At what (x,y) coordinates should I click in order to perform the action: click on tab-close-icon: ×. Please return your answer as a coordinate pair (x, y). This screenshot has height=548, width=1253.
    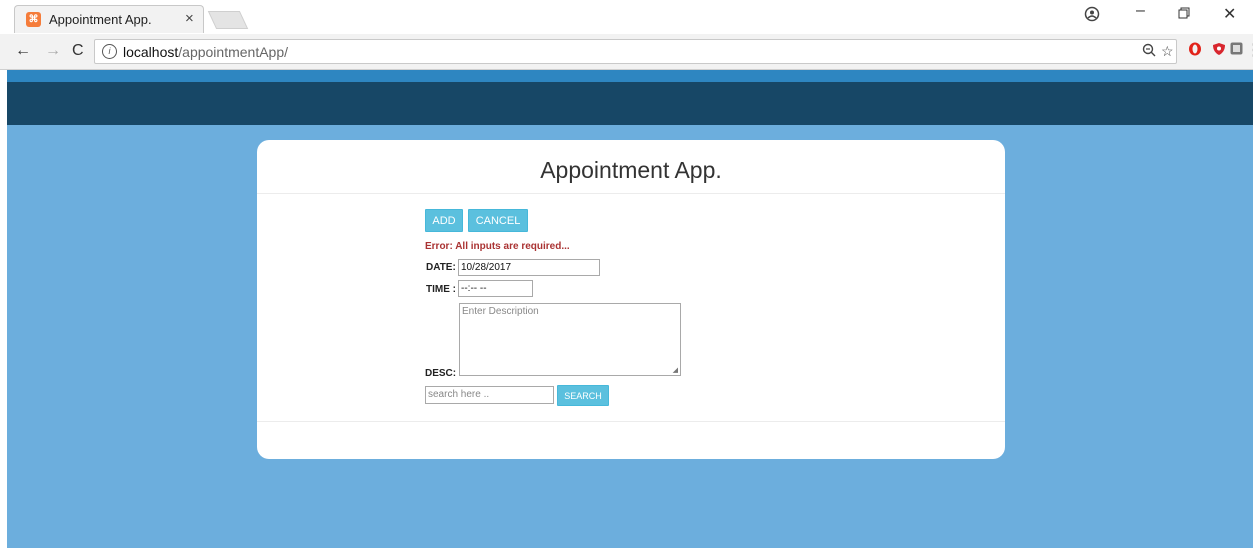
    Looking at the image, I should click on (189, 18).